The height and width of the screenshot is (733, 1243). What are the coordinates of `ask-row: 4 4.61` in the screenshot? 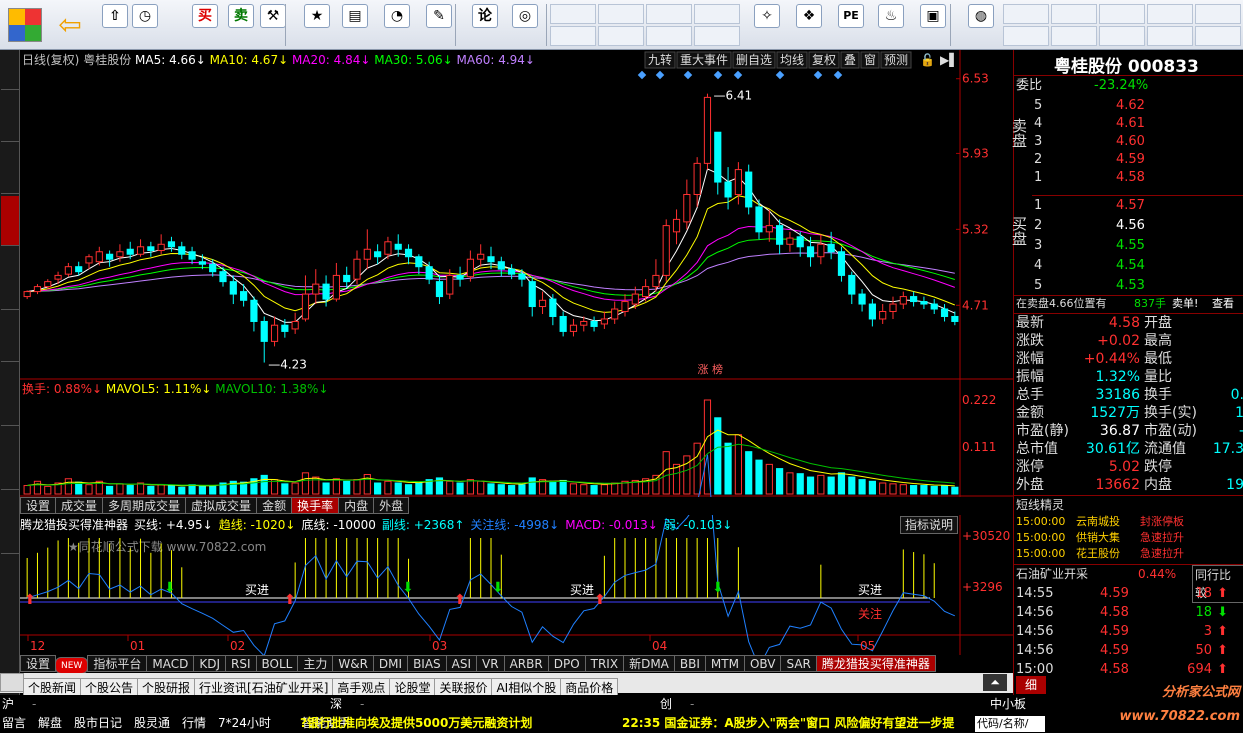 It's located at (1138, 124).